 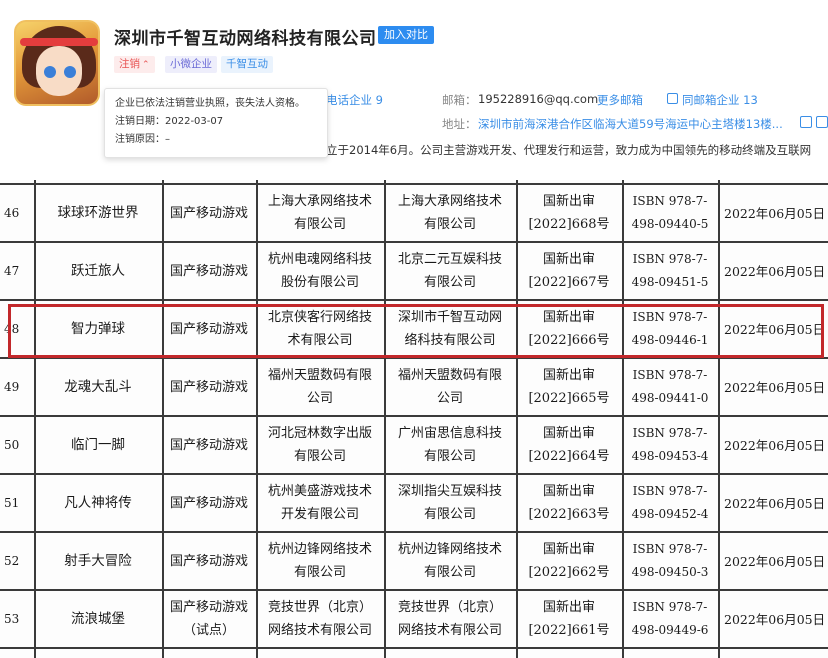 I want to click on operator: 杭州边锋网络技术 有限公司, so click(x=449, y=561).